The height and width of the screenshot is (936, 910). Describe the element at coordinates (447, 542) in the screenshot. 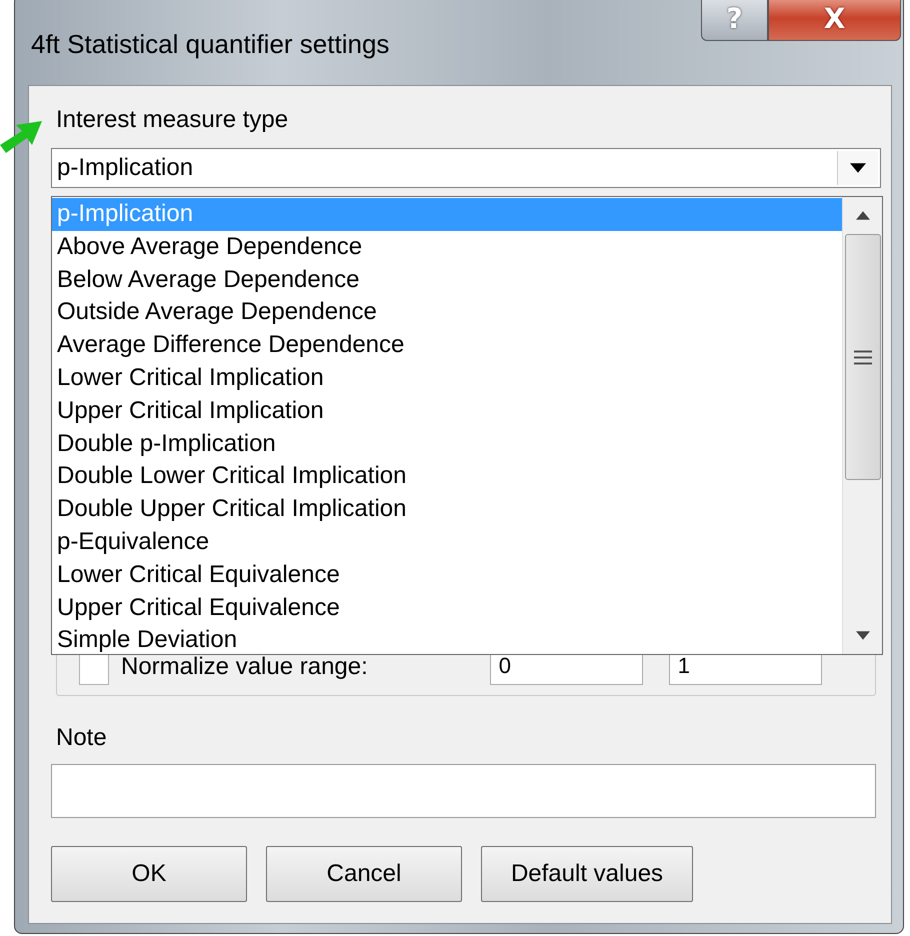

I see `list-item: p-Equivalence` at that location.